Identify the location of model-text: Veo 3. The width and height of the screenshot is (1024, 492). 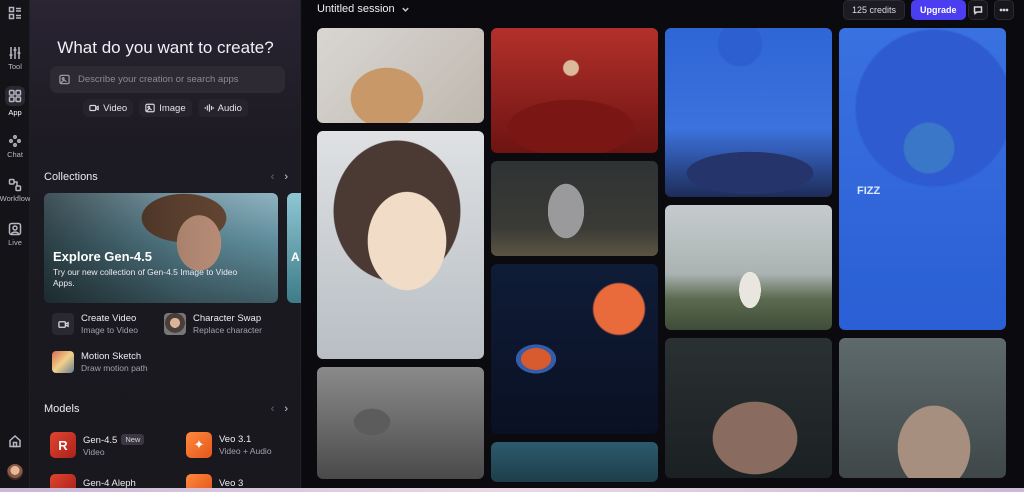
(231, 483).